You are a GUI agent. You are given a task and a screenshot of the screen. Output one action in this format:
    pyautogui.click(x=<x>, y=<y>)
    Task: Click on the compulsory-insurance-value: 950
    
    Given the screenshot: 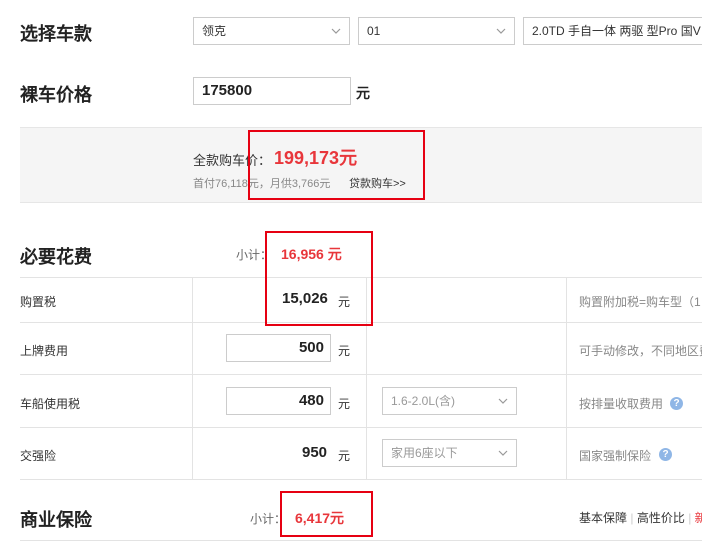 What is the action you would take?
    pyautogui.click(x=315, y=452)
    